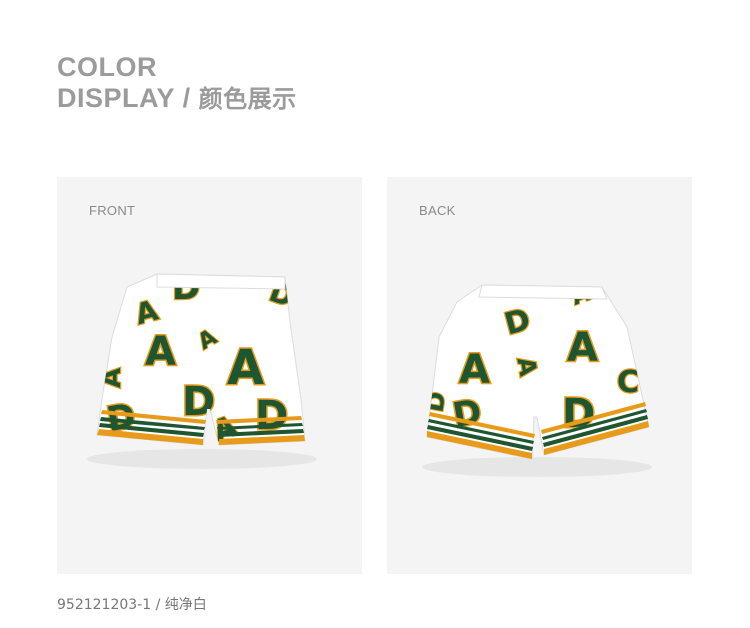  Describe the element at coordinates (202, 371) in the screenshot. I see `shorts-front-image: D D A A A A D D D A A` at that location.